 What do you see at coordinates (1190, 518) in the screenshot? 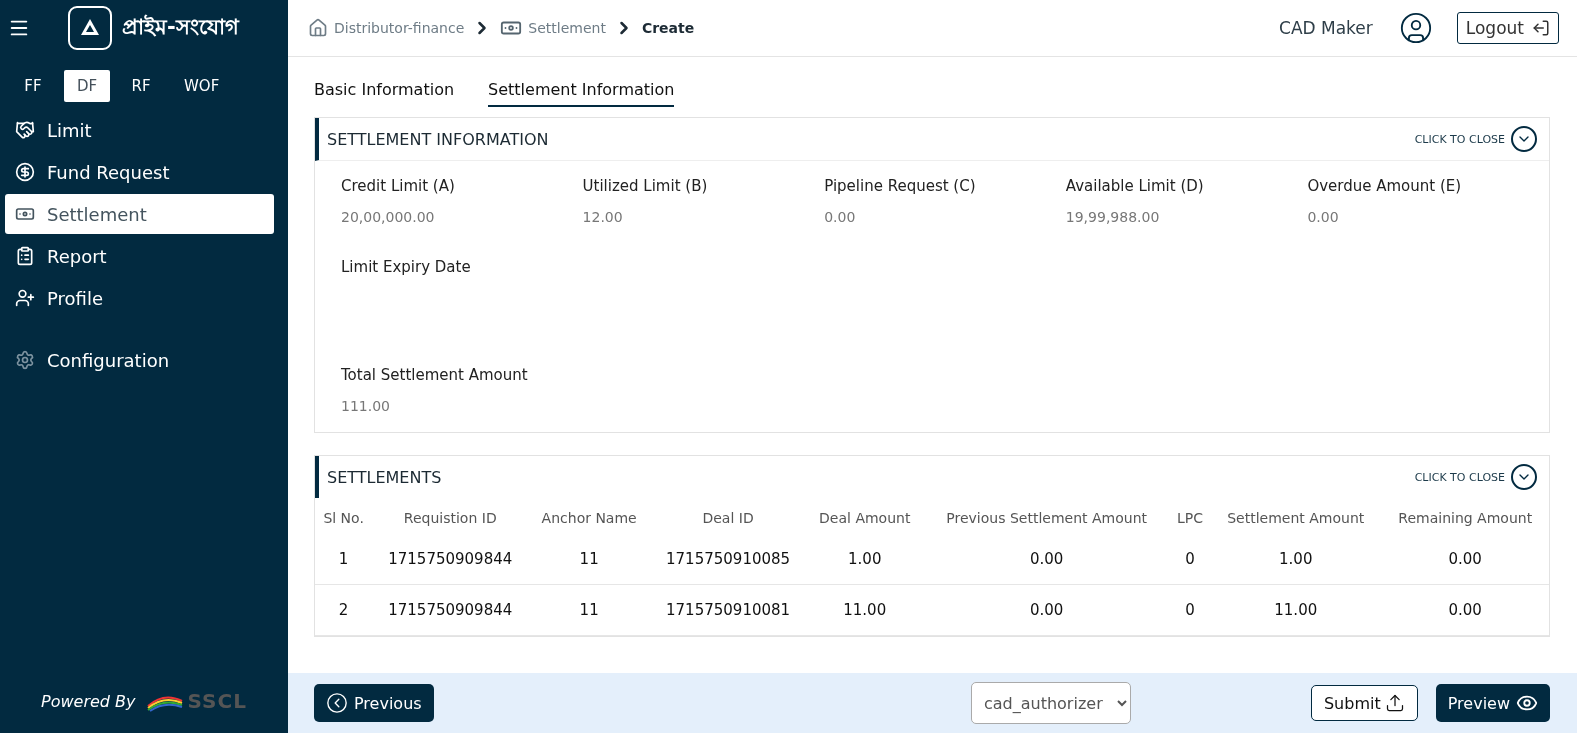
I see `column-header: LPC` at bounding box center [1190, 518].